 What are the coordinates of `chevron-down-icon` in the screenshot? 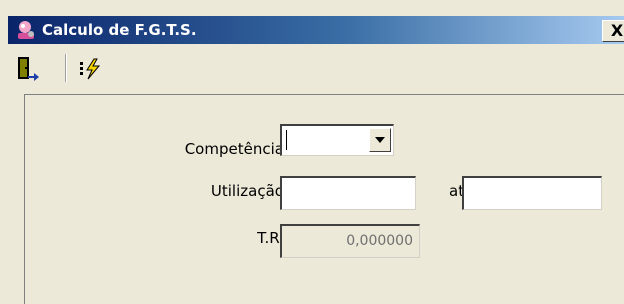 It's located at (380, 140).